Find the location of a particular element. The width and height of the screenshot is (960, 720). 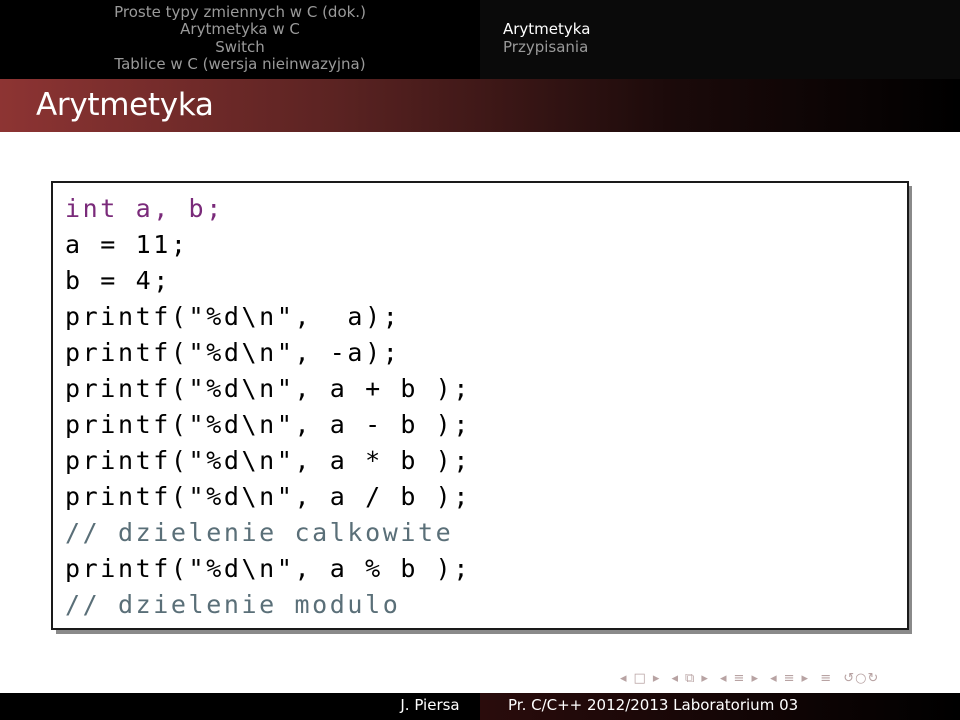

beamer-navigation-symbols: ◂ □ ▸ ◂ ⧉ ▸ ◂ ≡ ▸ ◂ ≡ ▸ ≡ ↺○↻ is located at coordinates (752, 678).